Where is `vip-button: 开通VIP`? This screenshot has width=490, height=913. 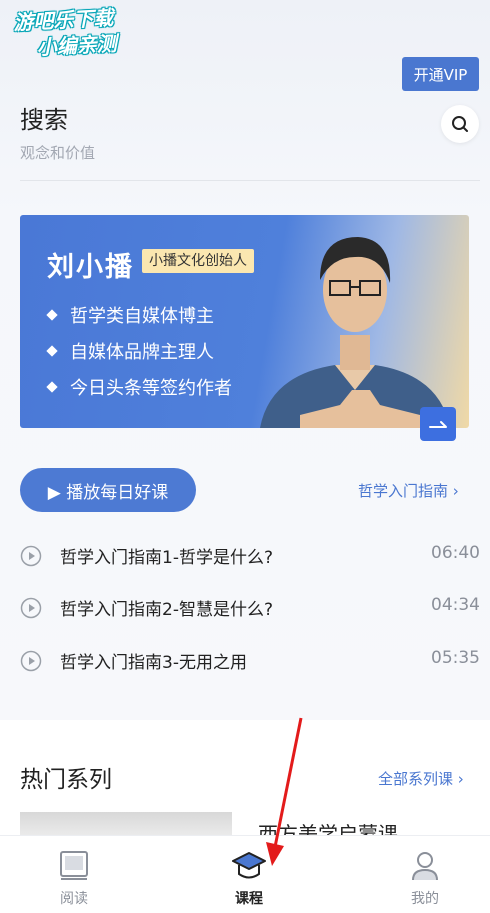 vip-button: 开通VIP is located at coordinates (440, 74).